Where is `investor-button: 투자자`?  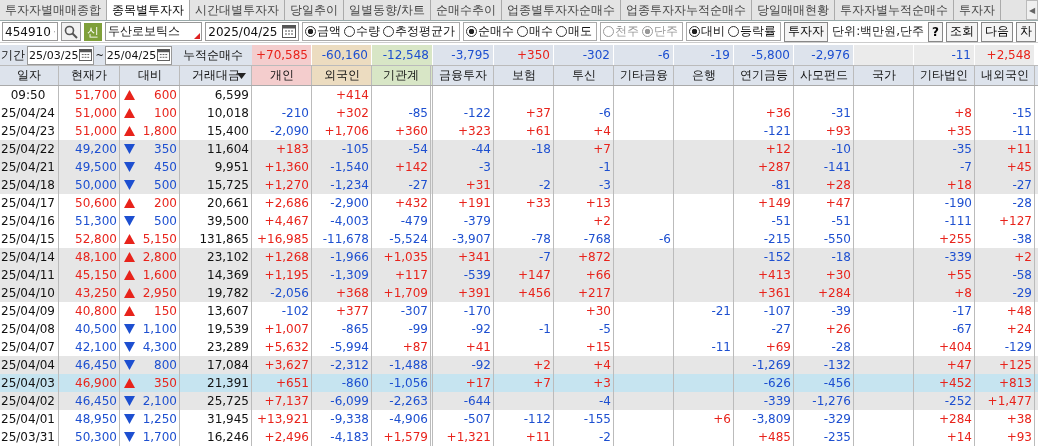
investor-button: 투자자 is located at coordinates (806, 31).